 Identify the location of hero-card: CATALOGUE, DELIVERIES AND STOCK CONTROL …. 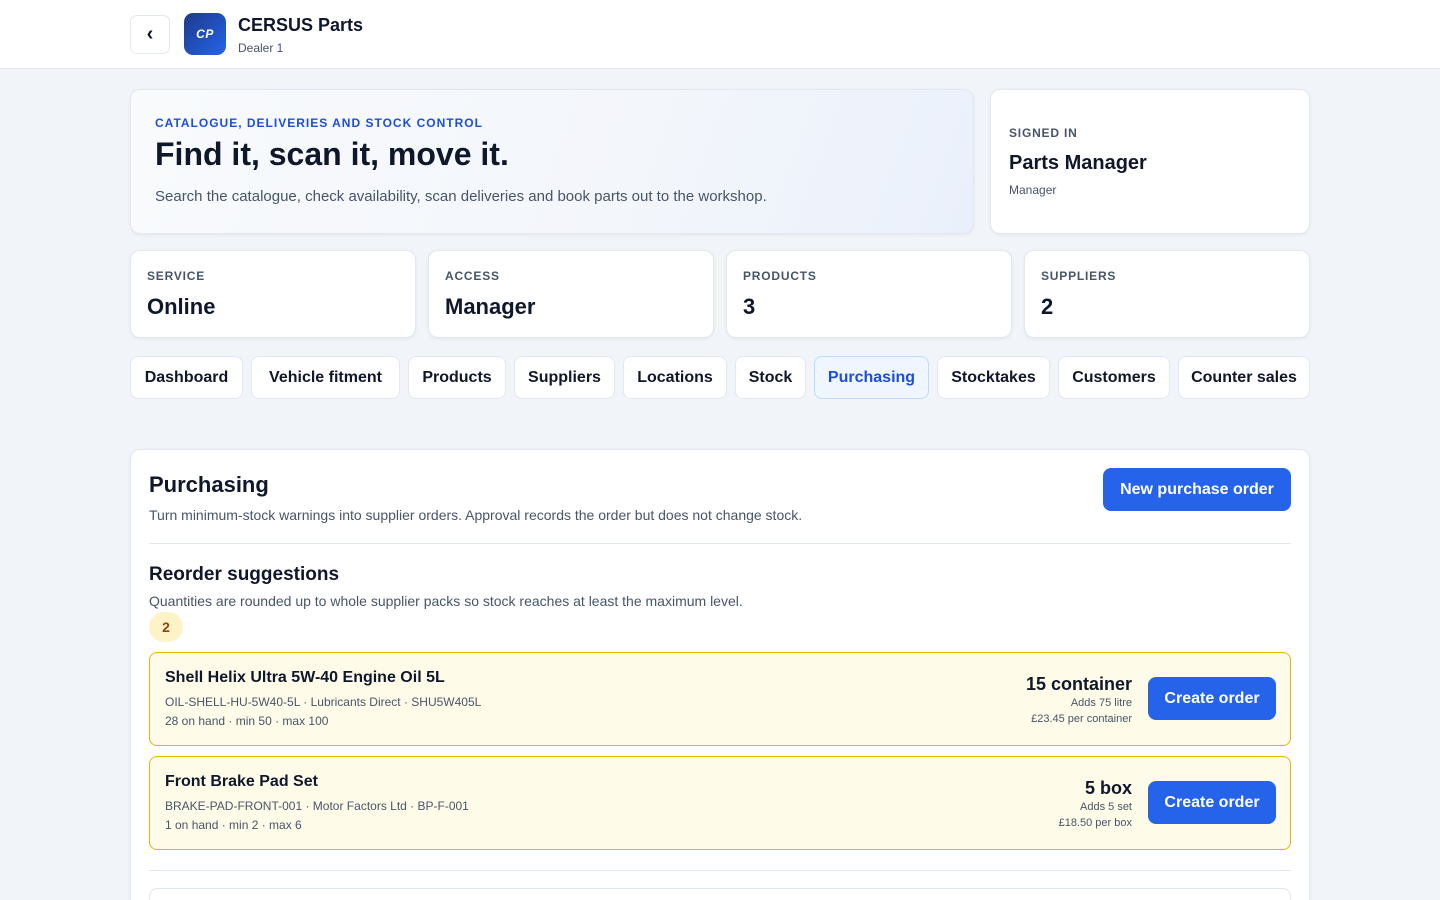
(552, 161).